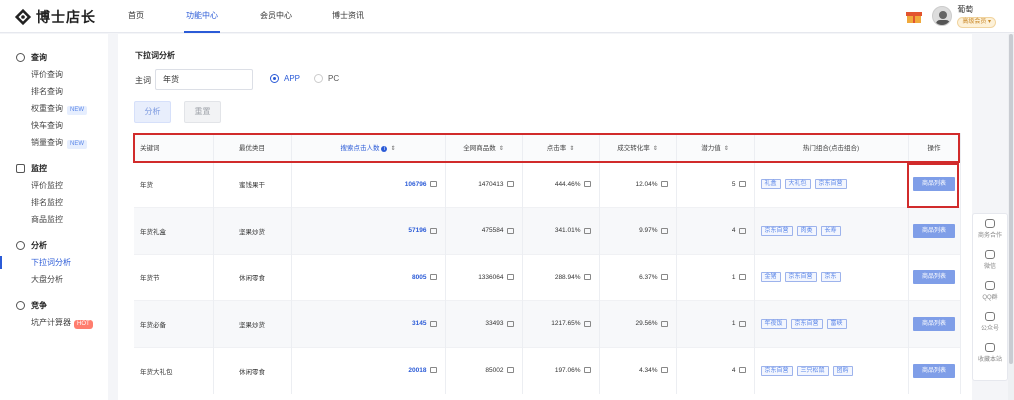 Image resolution: width=1014 pixels, height=400 pixels. What do you see at coordinates (62, 202) in the screenshot?
I see `sidebar-item-rank-monitor: 排名监控` at bounding box center [62, 202].